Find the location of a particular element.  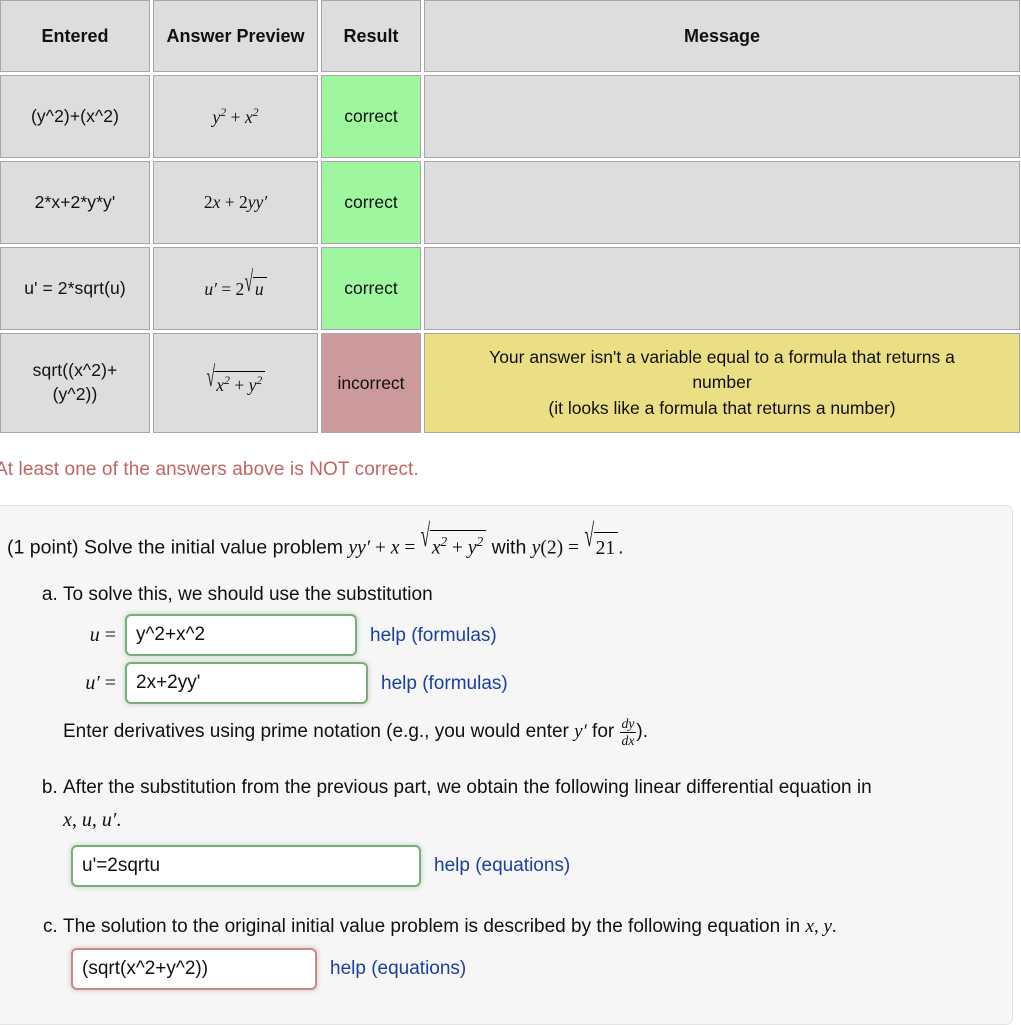

column-header-answer-preview: Answer Preview is located at coordinates (235, 36).